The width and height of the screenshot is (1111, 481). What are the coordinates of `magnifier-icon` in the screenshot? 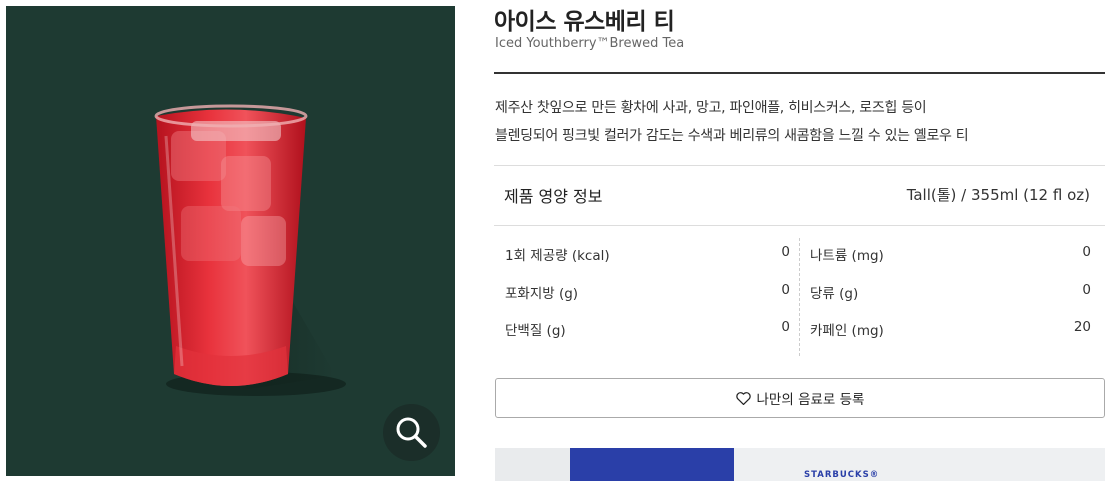 It's located at (411, 432).